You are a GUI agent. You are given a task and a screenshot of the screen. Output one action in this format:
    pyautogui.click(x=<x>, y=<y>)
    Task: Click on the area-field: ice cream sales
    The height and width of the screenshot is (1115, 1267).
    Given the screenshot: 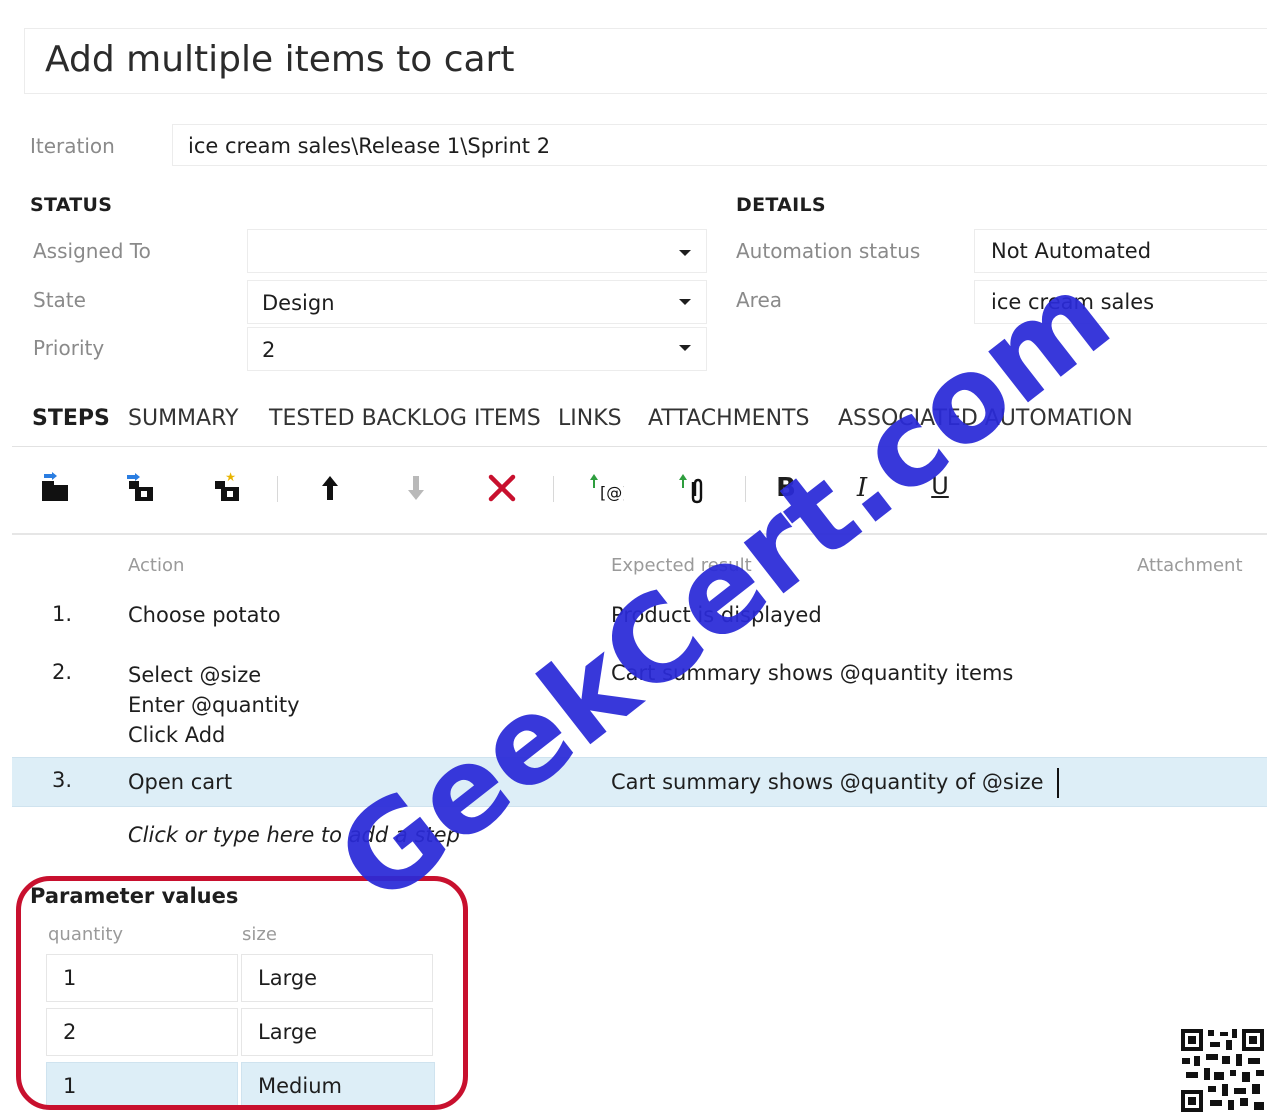 What is the action you would take?
    pyautogui.click(x=1120, y=302)
    